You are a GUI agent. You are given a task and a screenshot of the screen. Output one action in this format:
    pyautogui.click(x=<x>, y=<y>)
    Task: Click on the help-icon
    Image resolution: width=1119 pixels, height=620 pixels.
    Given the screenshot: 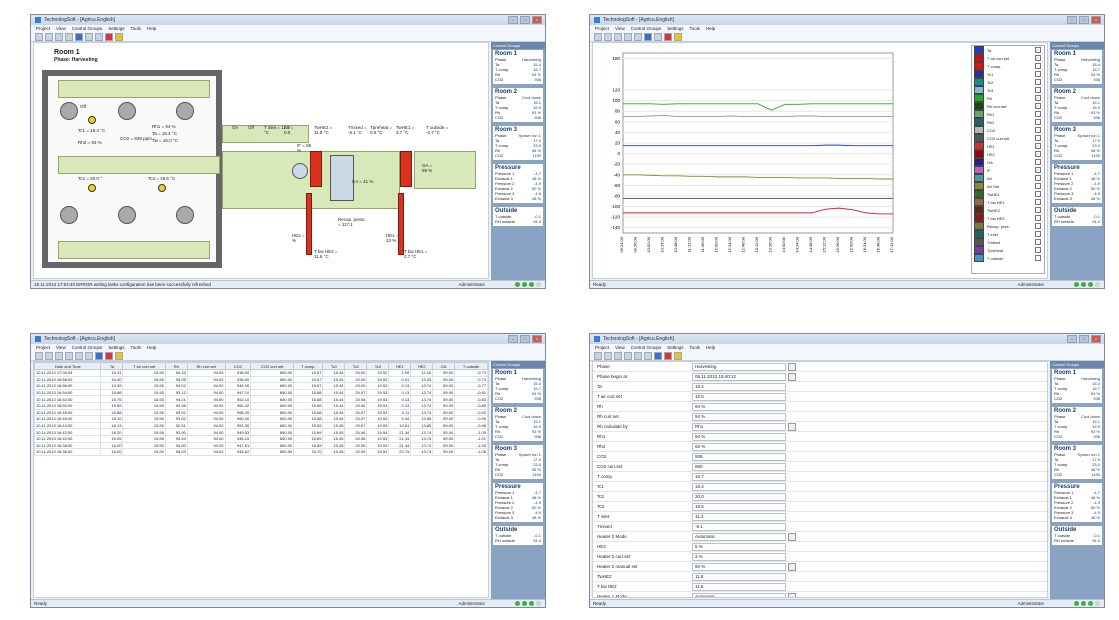 What is the action you would take?
    pyautogui.click(x=119, y=355)
    